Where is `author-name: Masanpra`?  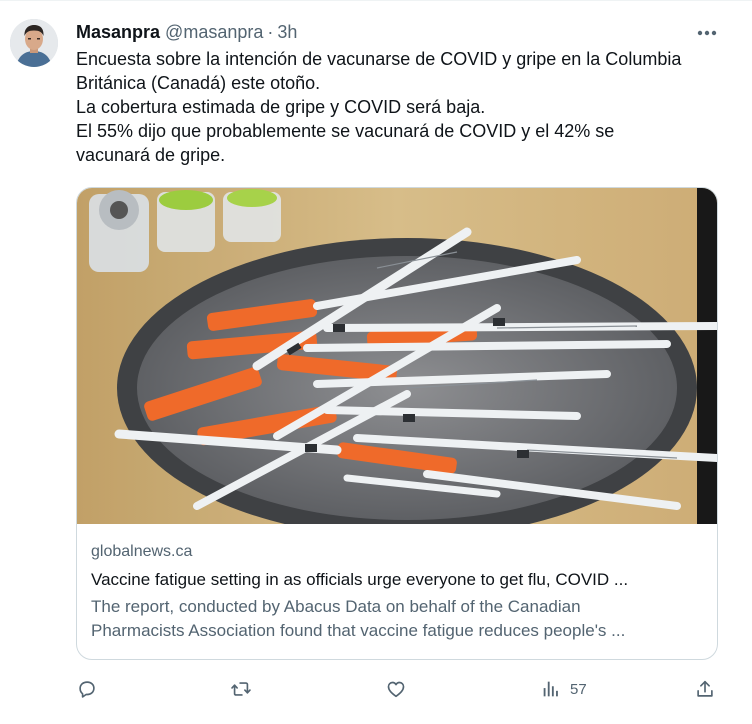 author-name: Masanpra is located at coordinates (118, 32).